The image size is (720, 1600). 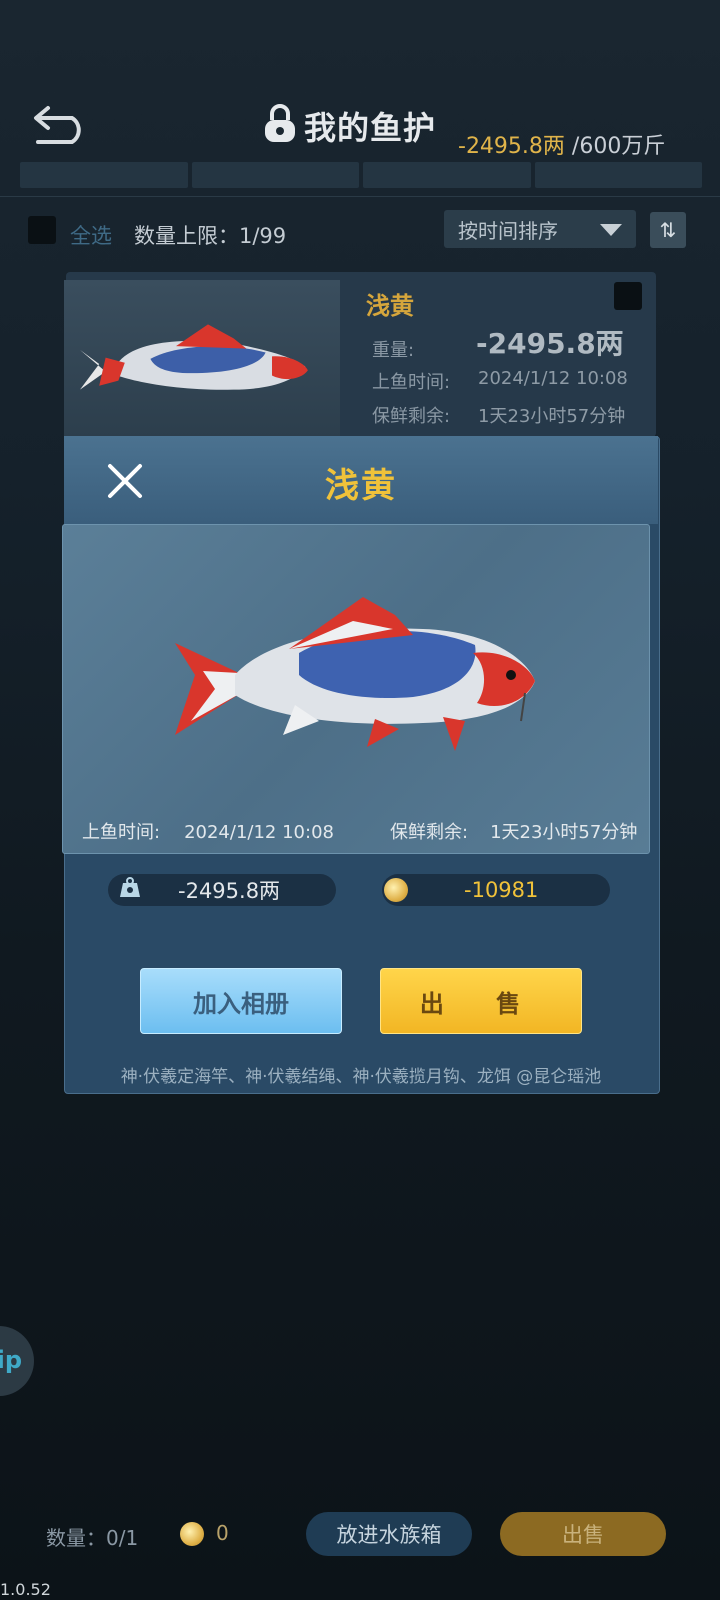 I want to click on footer-sell-button: 出售, so click(x=583, y=1534).